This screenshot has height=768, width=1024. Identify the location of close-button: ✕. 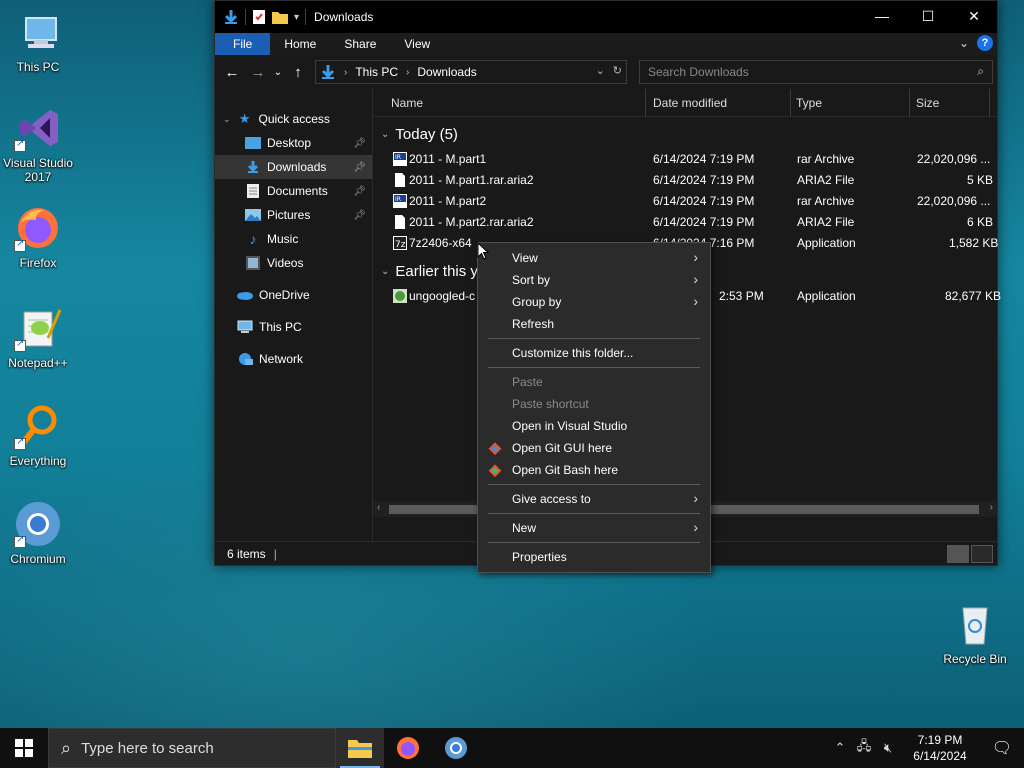
(974, 16).